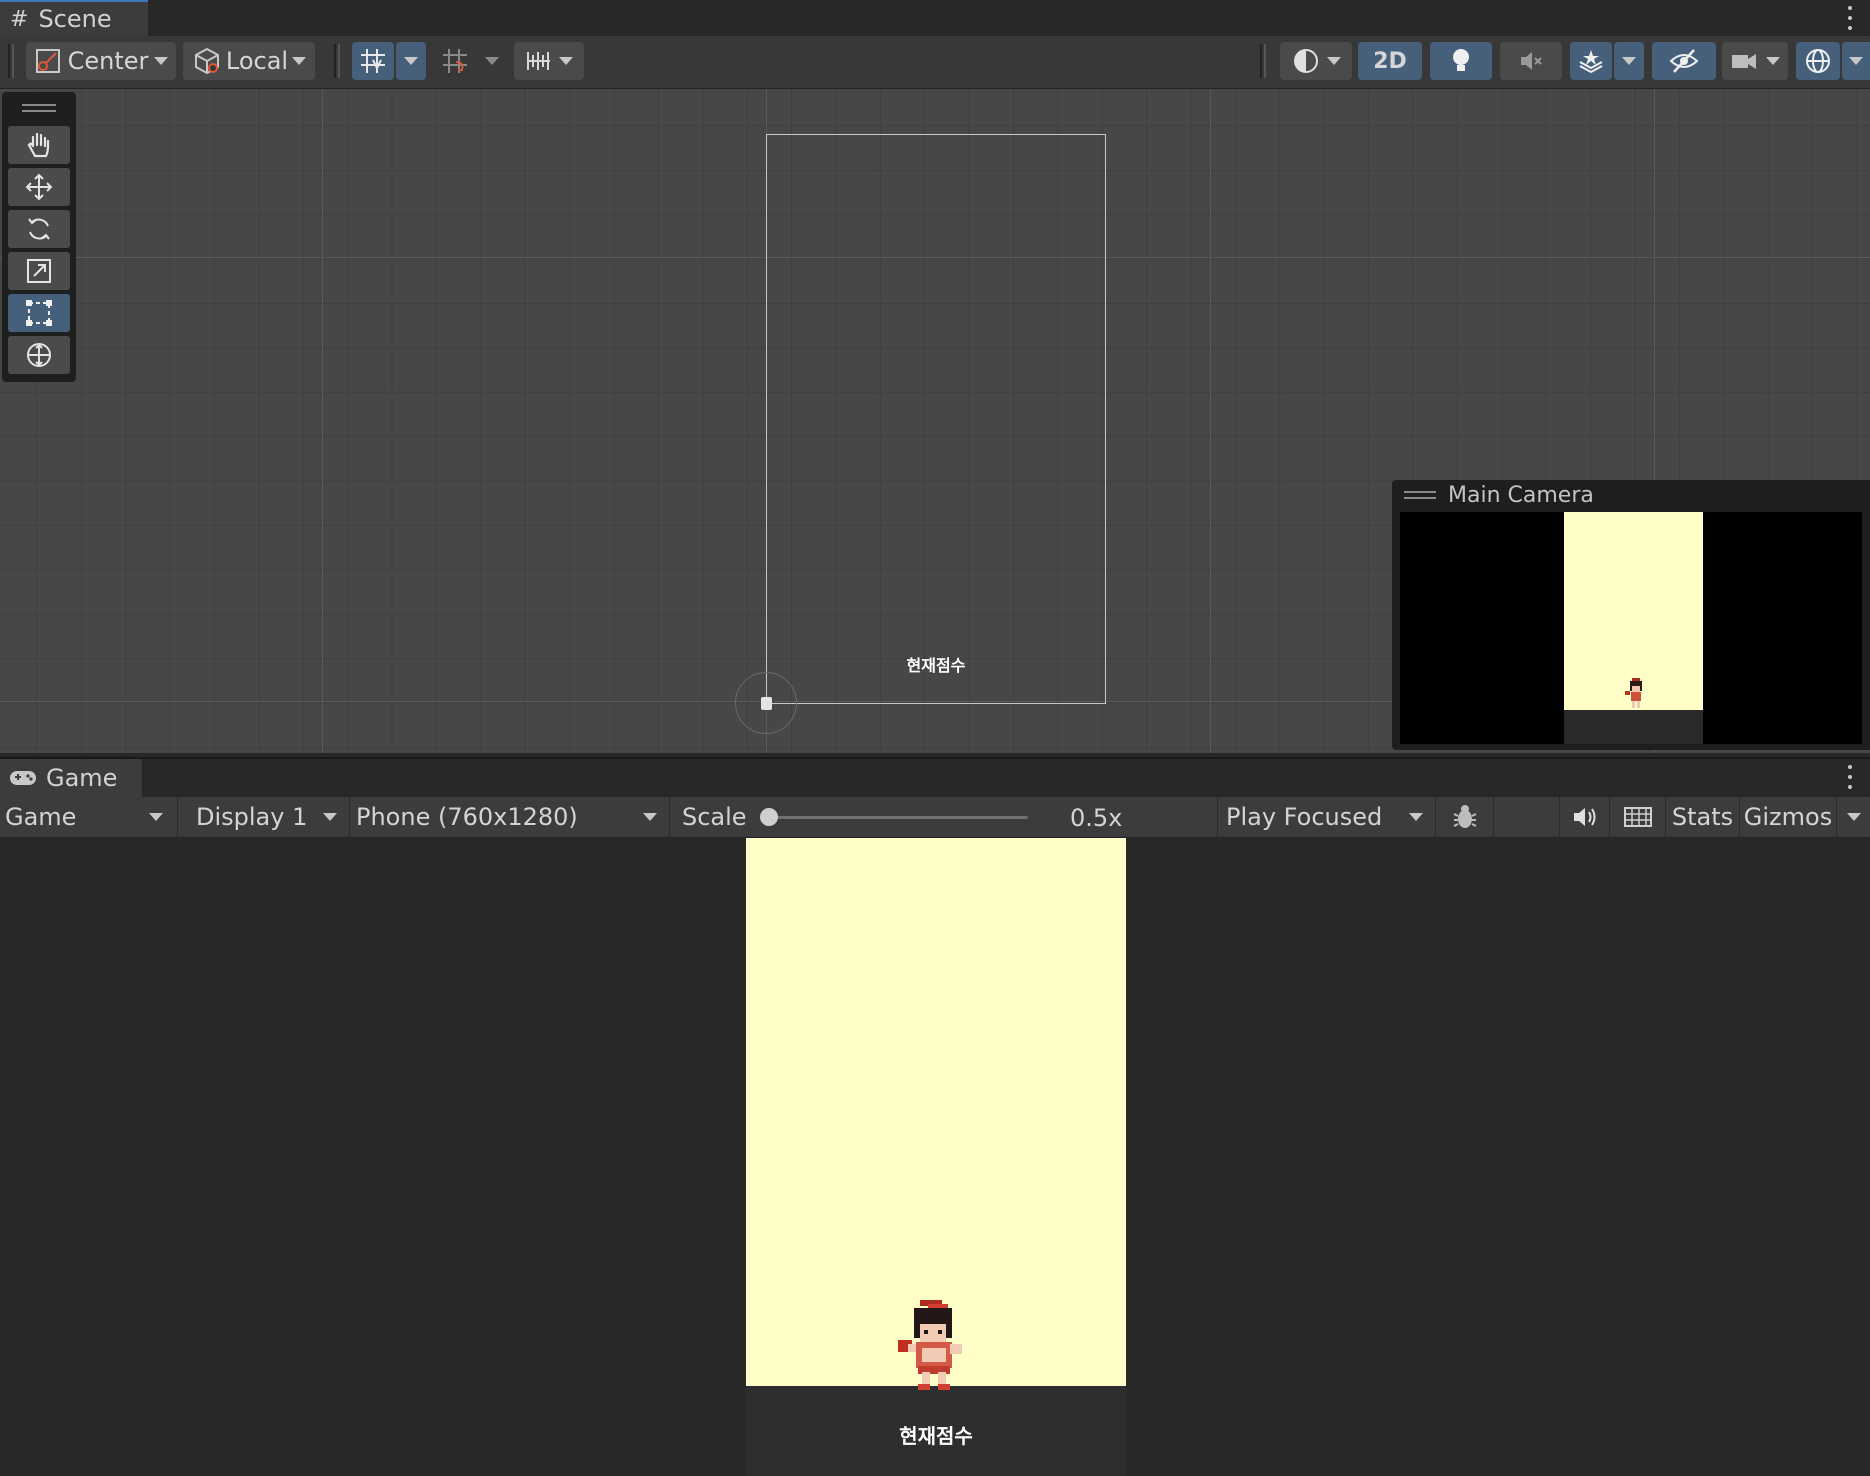  I want to click on lighting-toggle, so click(1461, 61).